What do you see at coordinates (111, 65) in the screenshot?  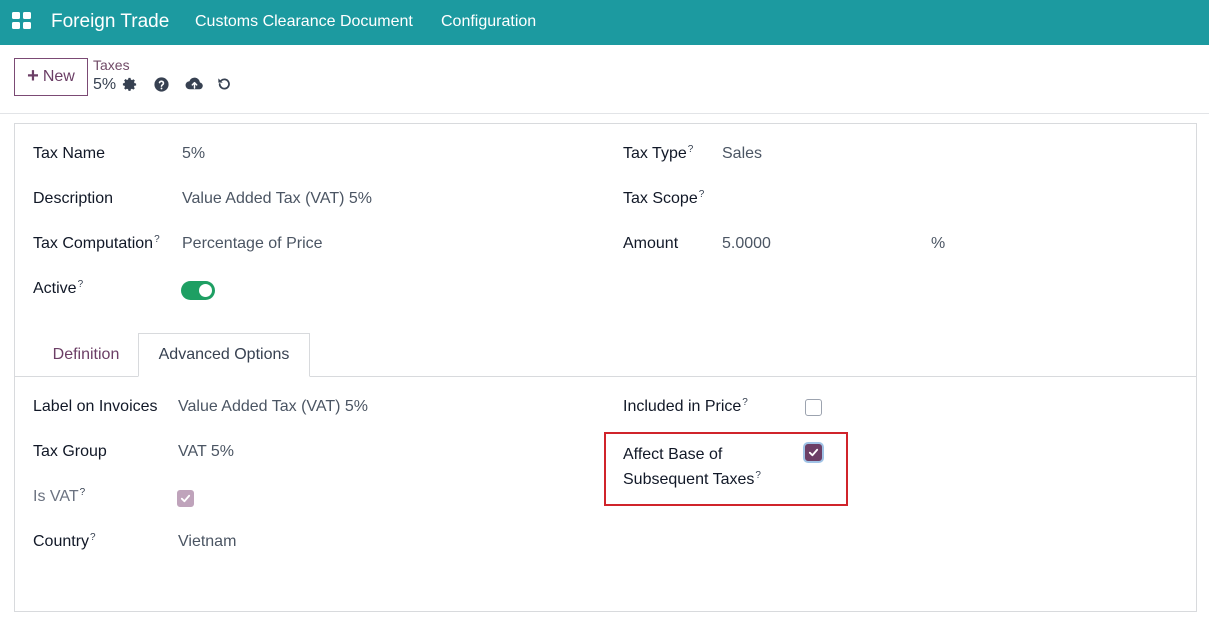 I see `breadcrumb-taxes: Taxes` at bounding box center [111, 65].